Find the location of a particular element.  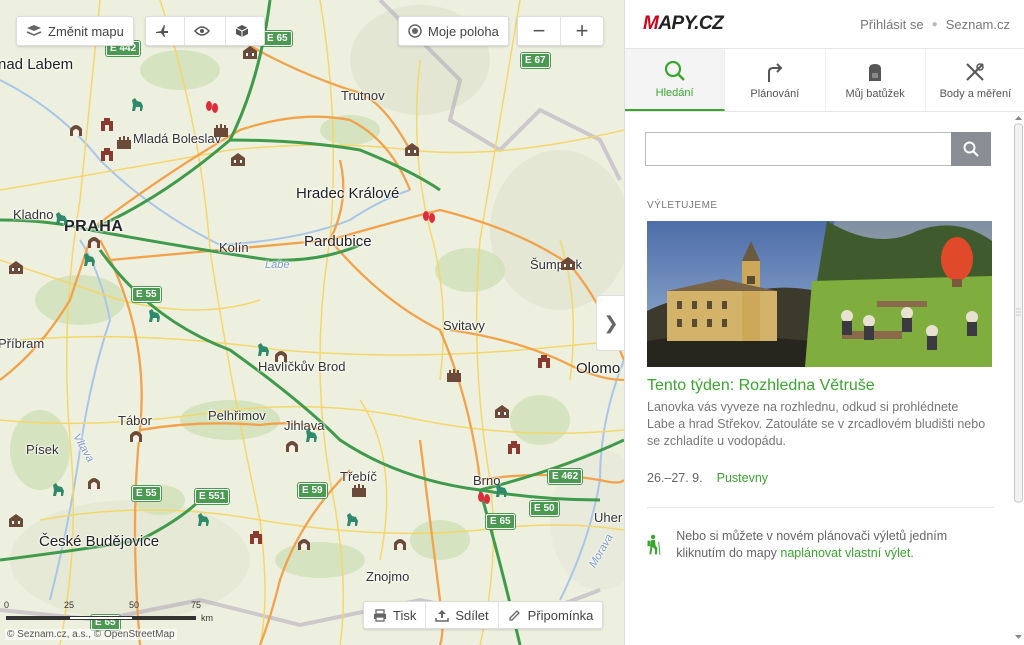

my-location-button: Moje poloha is located at coordinates (453, 31).